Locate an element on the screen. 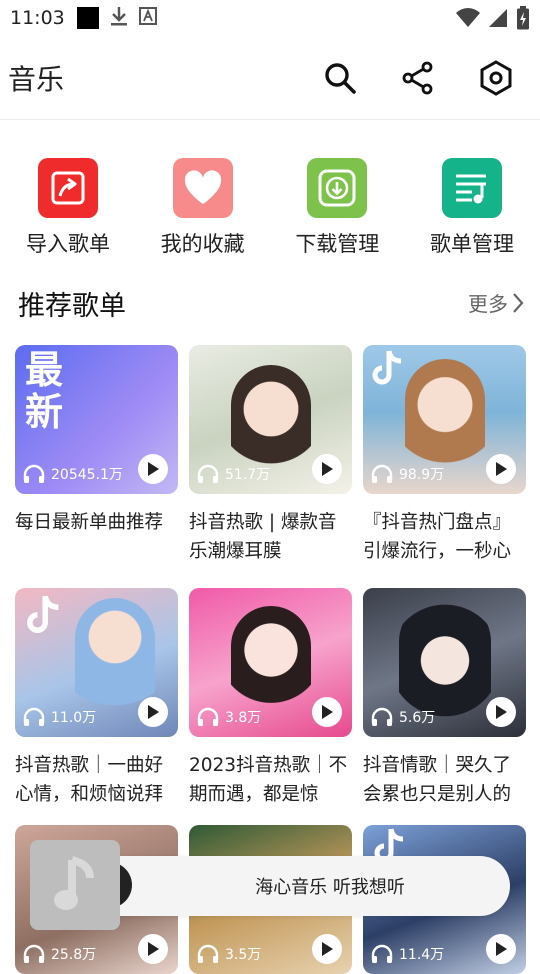 This screenshot has height=974, width=540. playlist-card: 5.6万 抖音情歌｜哭久了会累也只是别人的 is located at coordinates (444, 698).